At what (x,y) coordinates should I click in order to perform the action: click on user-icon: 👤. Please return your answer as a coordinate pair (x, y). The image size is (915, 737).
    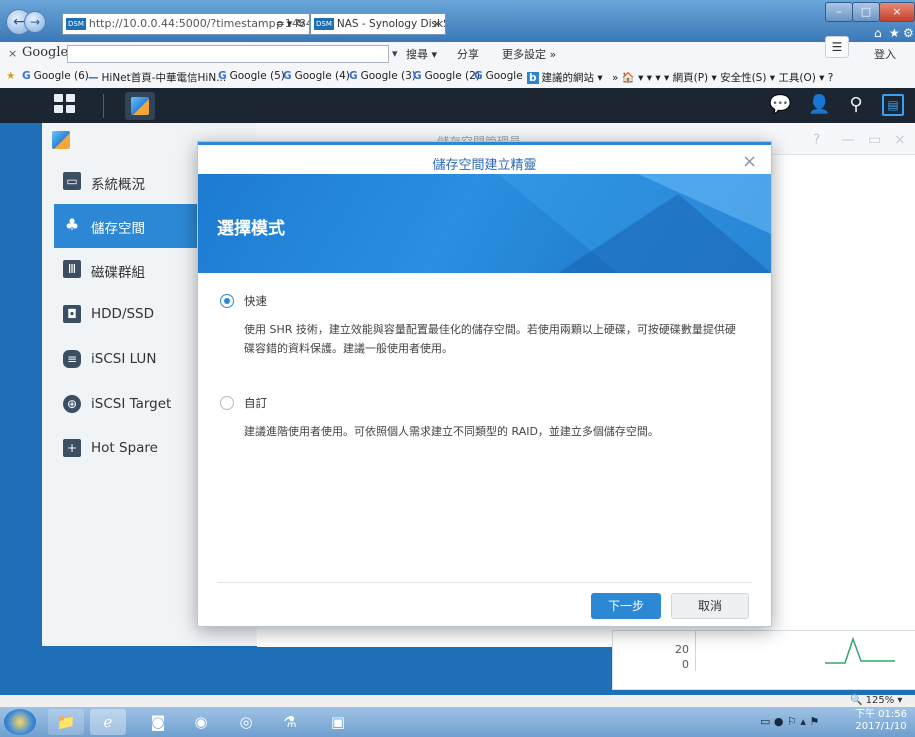
    Looking at the image, I should click on (819, 105).